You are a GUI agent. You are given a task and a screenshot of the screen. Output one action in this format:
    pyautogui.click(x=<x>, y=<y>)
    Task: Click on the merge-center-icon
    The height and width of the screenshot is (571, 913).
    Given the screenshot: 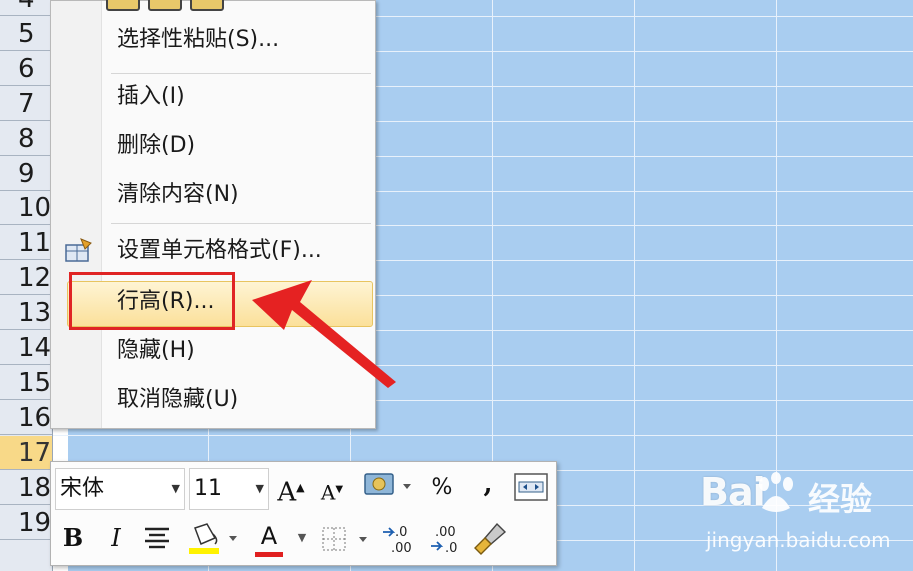 What is the action you would take?
    pyautogui.click(x=531, y=487)
    